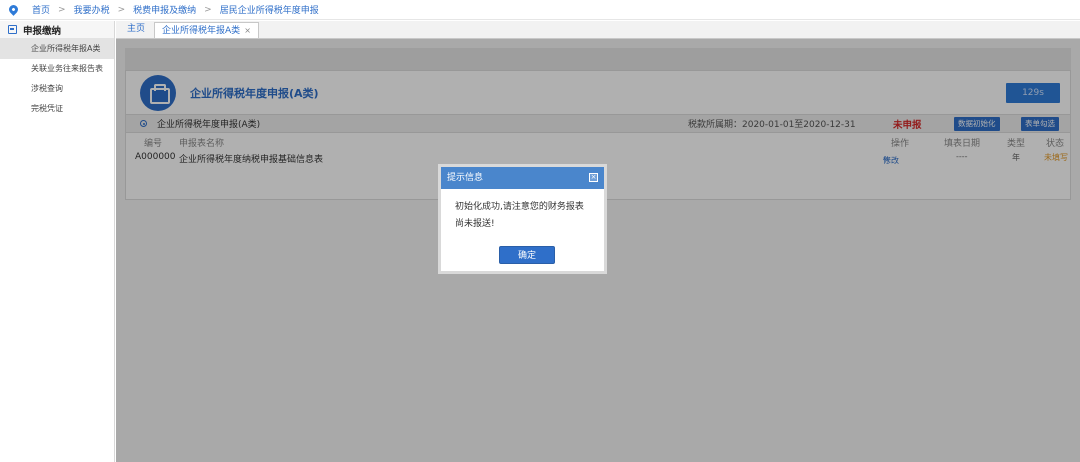  Describe the element at coordinates (57, 49) in the screenshot. I see `sidebar-item-annual-report-a: 企业所得税年报A类` at that location.